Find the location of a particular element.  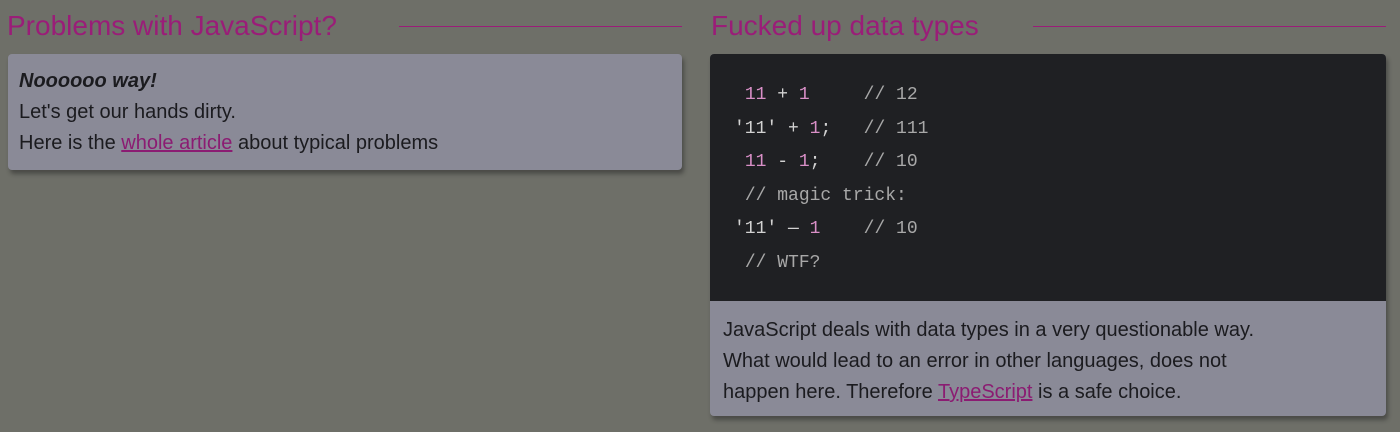

whole-article-link: whole article is located at coordinates (176, 143).